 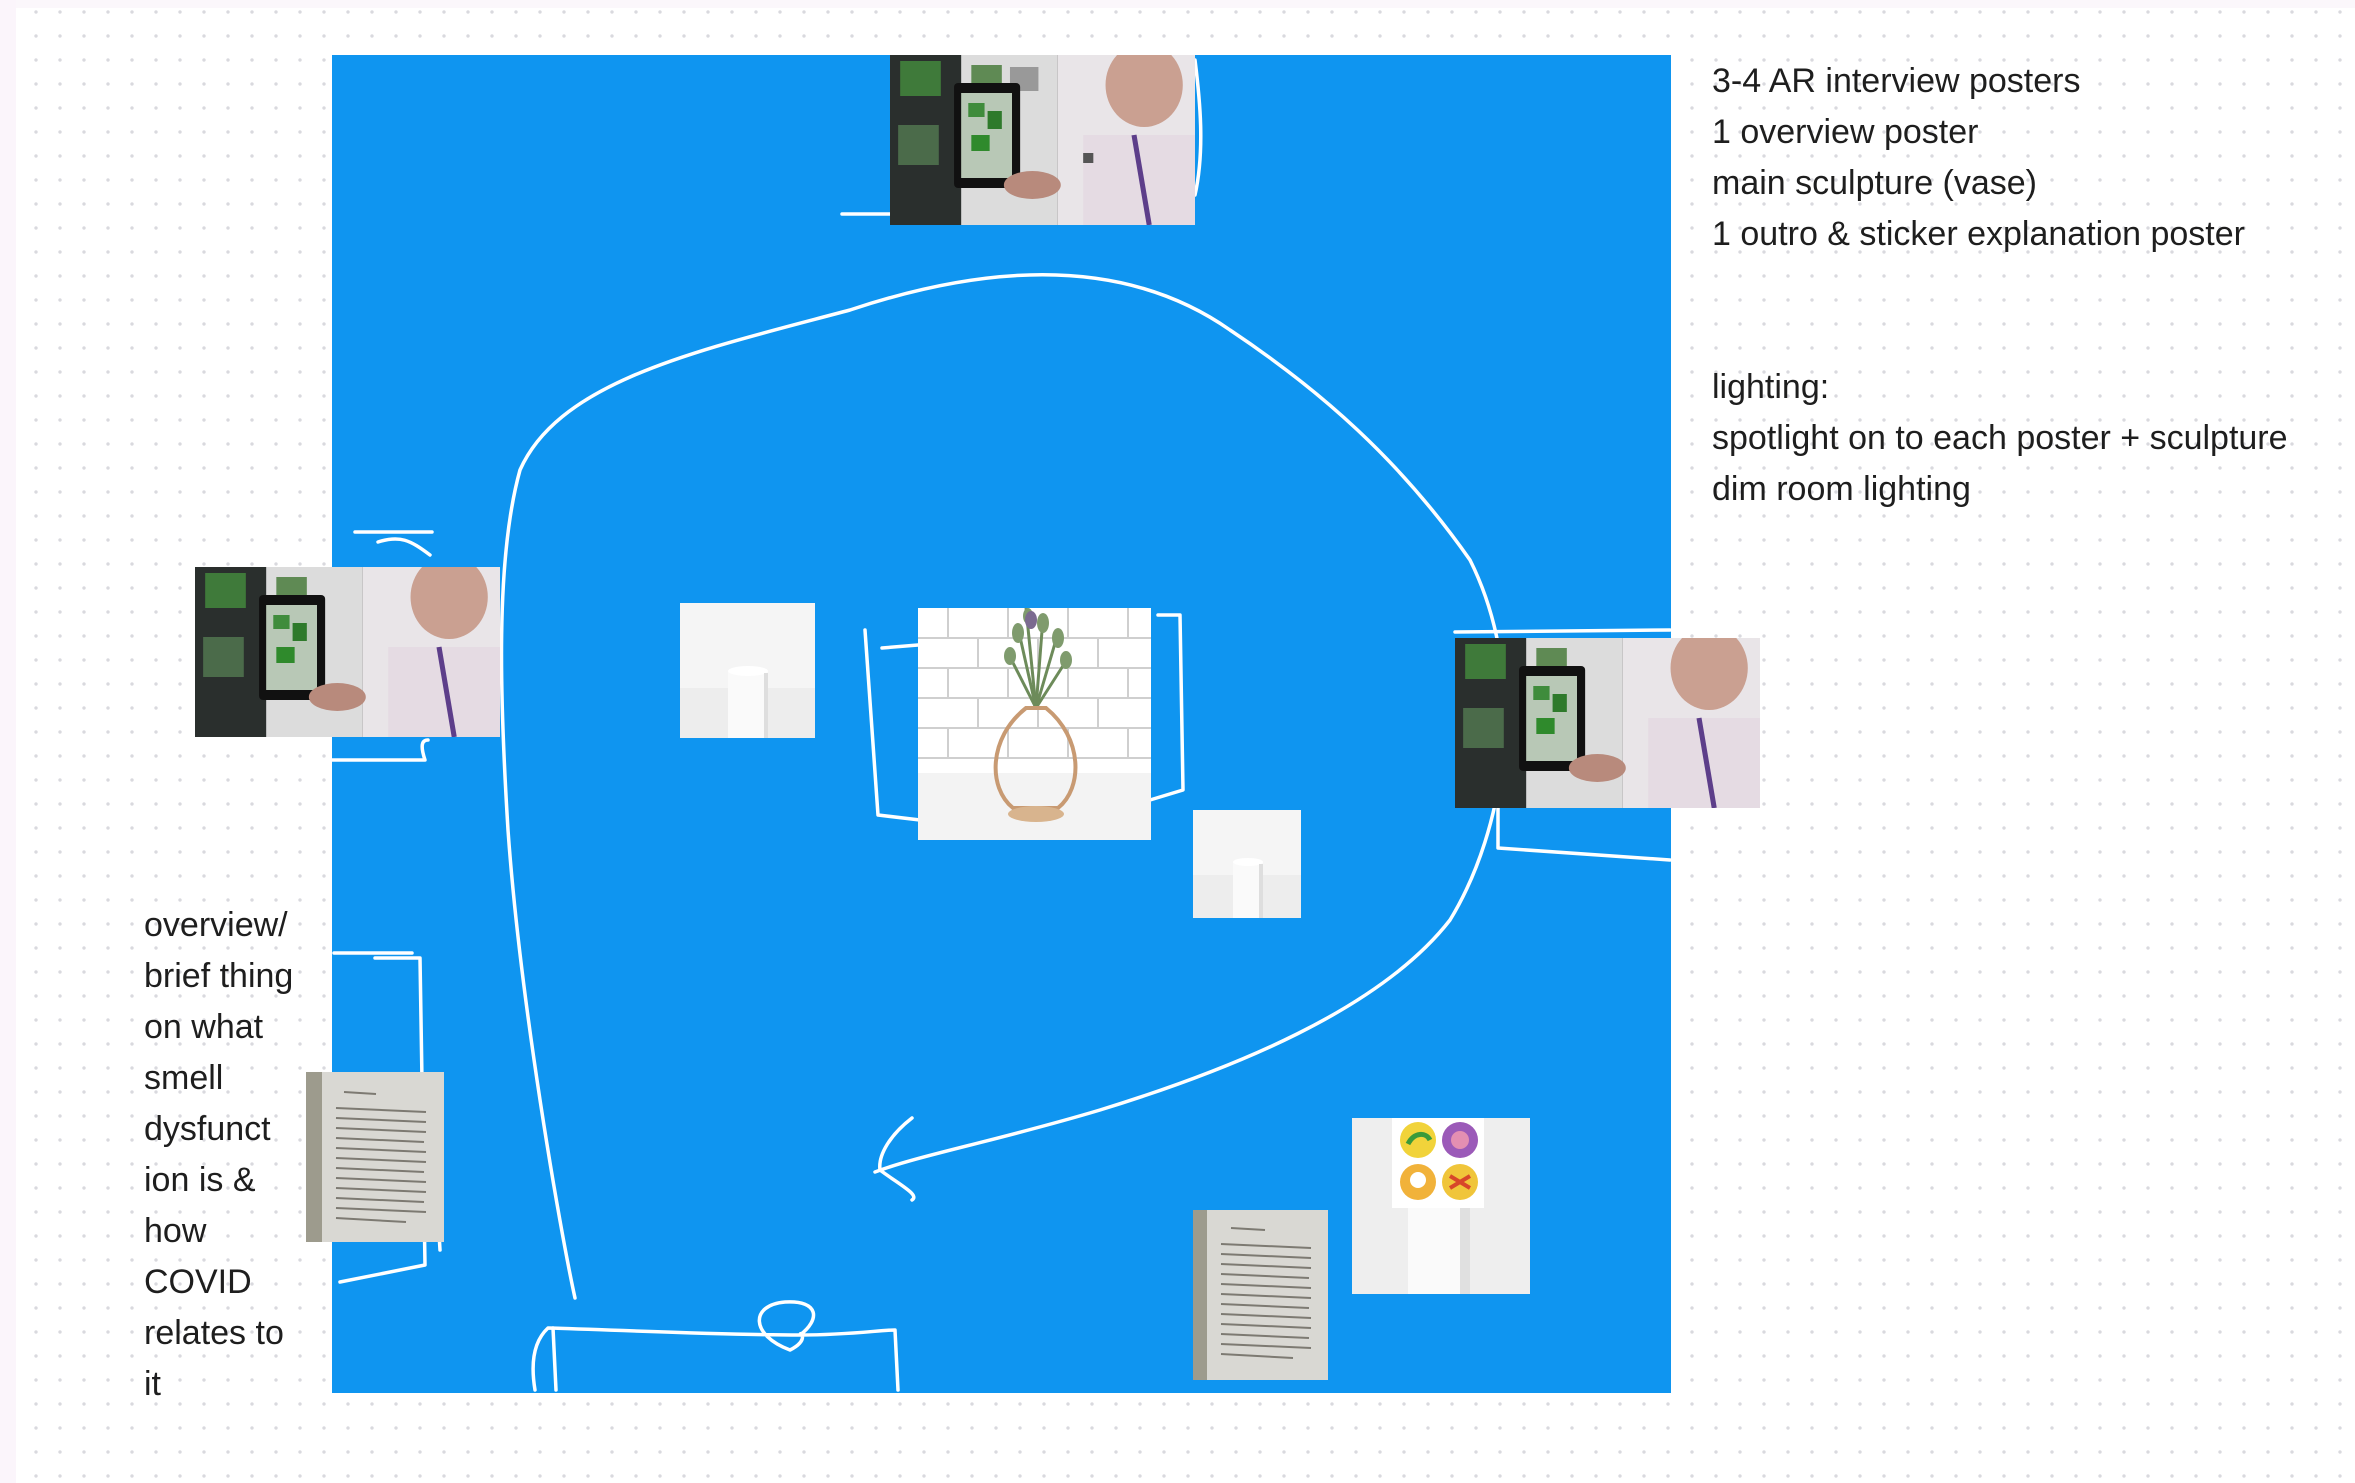 I want to click on side-note-line: brief thing, so click(x=219, y=976).